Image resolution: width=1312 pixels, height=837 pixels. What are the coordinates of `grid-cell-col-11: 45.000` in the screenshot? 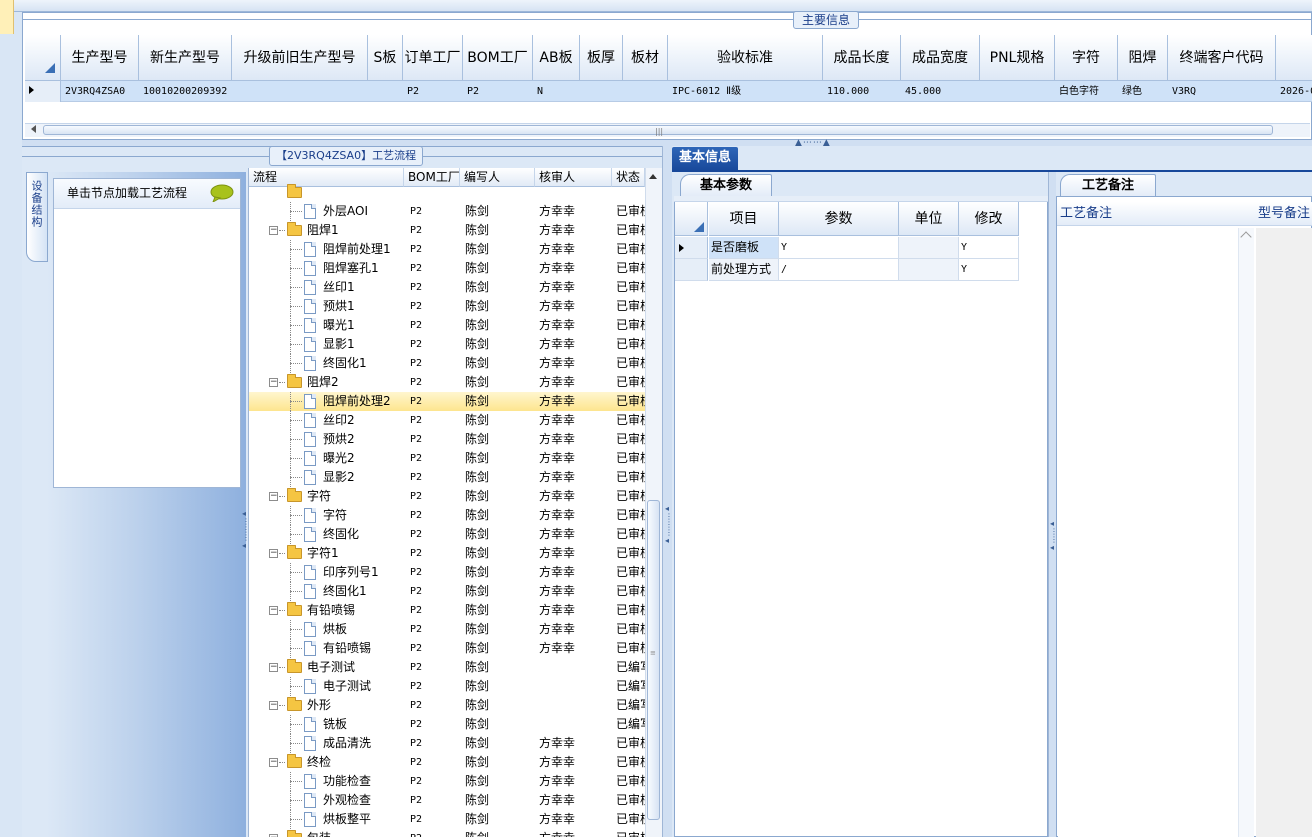 It's located at (940, 91).